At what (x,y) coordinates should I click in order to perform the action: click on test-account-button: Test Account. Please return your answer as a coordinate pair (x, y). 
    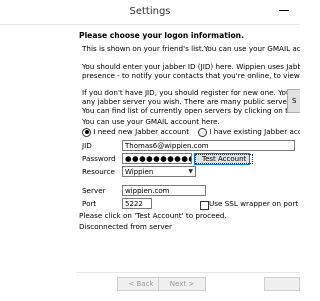
    Looking at the image, I should click on (224, 159).